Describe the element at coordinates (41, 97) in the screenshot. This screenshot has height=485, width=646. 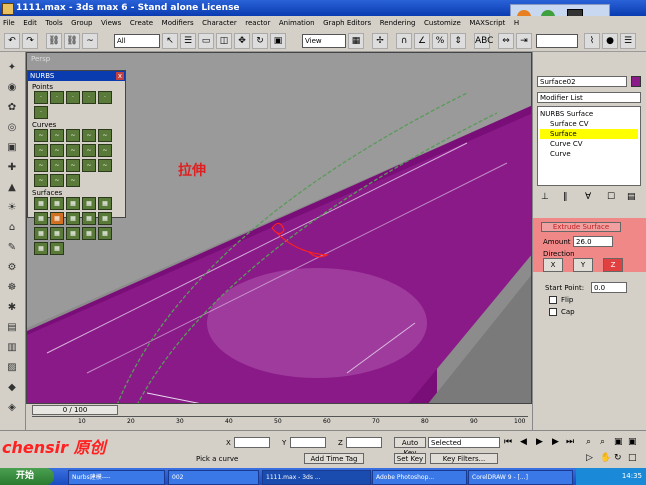
I see `point-icon: ·` at that location.